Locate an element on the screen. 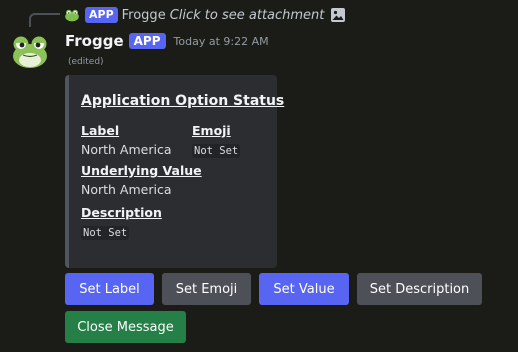 The height and width of the screenshot is (352, 518). set-label-button: Set Label is located at coordinates (109, 289).